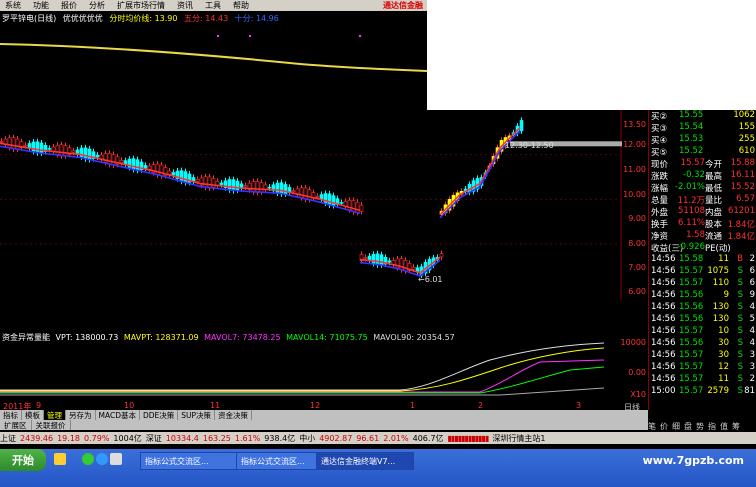 Image resolution: width=756 pixels, height=487 pixels. Describe the element at coordinates (247, 438) in the screenshot. I see `sz-pct: 1.61%` at that location.